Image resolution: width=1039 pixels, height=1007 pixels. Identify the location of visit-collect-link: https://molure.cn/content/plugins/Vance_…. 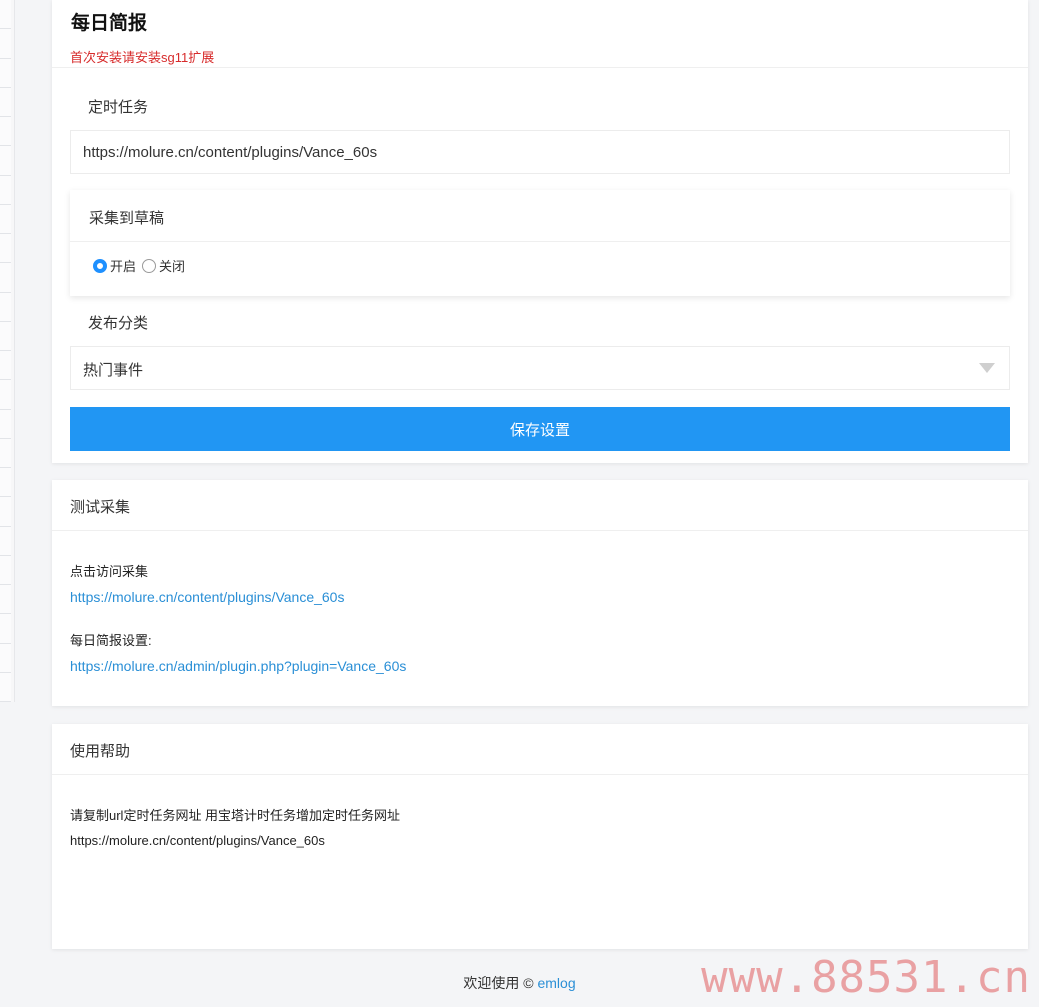
(207, 597).